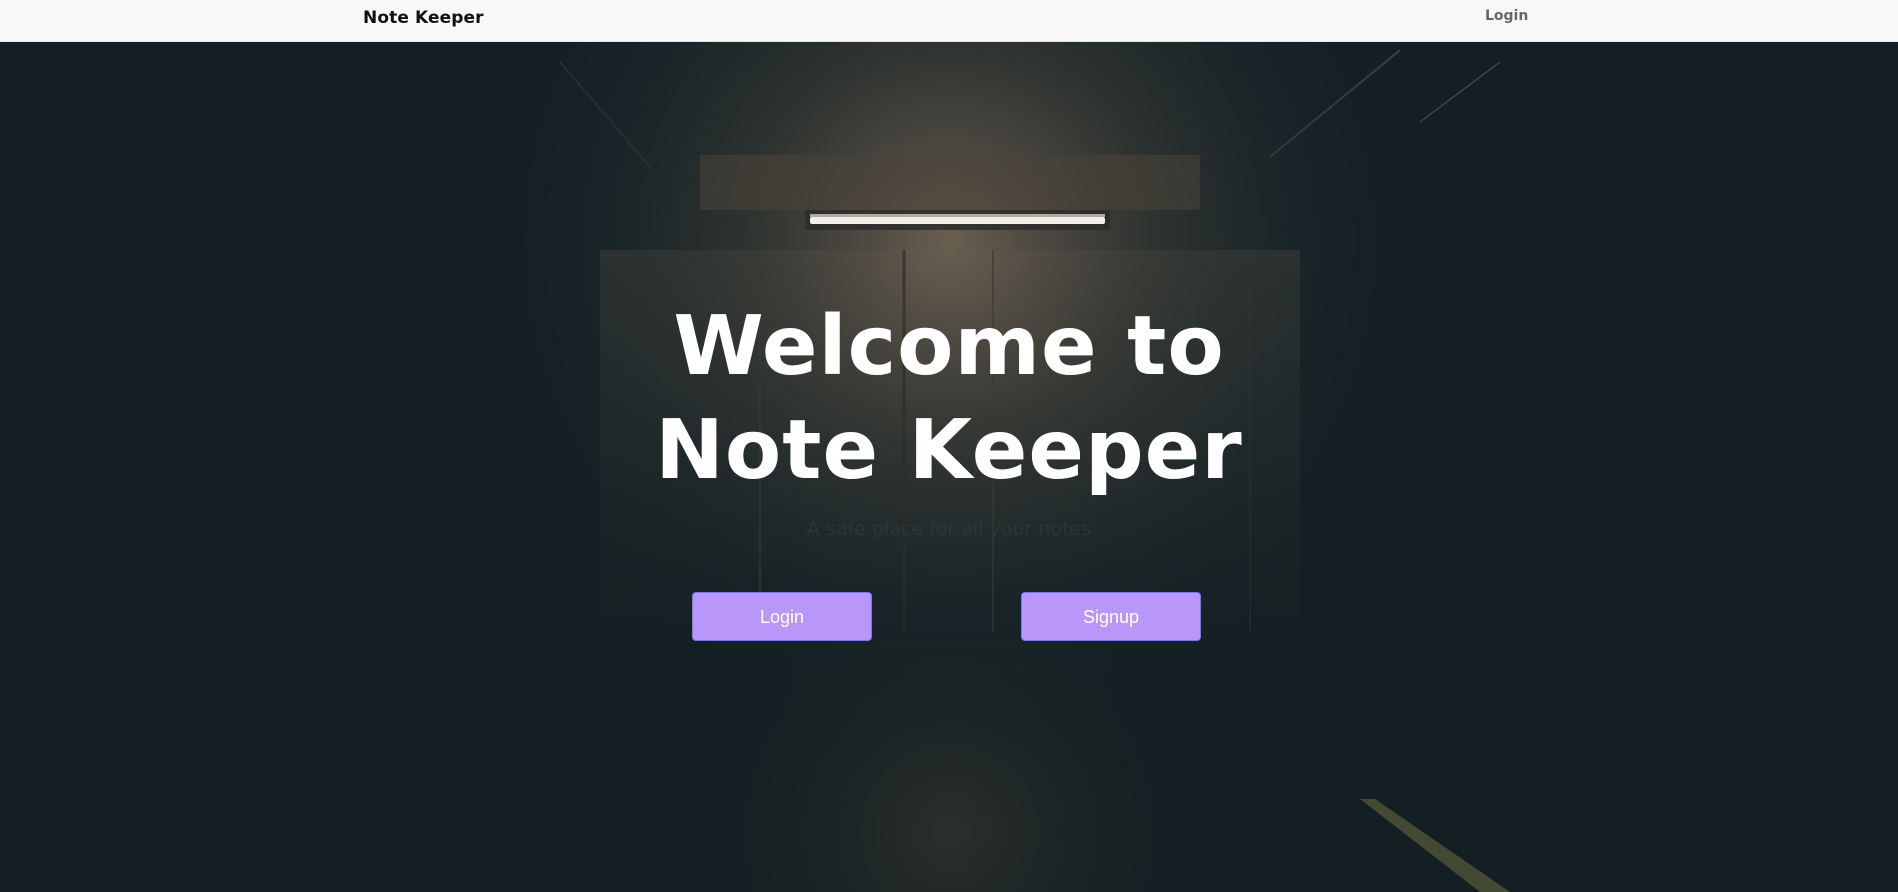 The image size is (1898, 892). Describe the element at coordinates (423, 18) in the screenshot. I see `brand-link: Note Keeper` at that location.